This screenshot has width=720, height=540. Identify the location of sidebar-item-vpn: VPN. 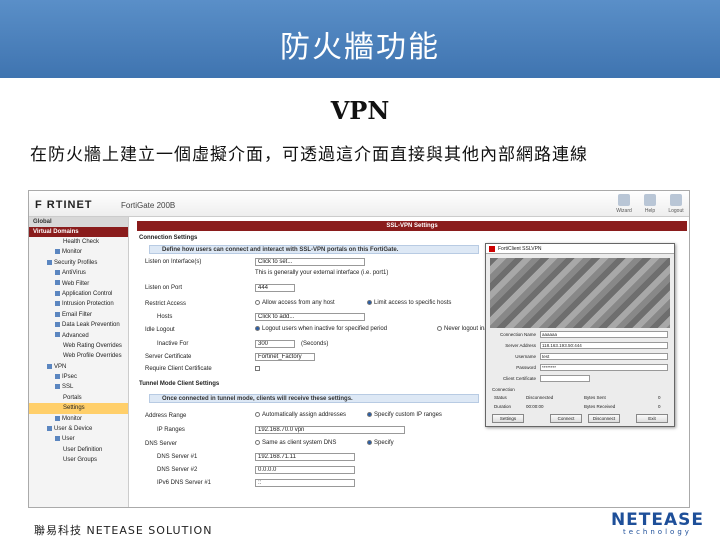
(78, 367).